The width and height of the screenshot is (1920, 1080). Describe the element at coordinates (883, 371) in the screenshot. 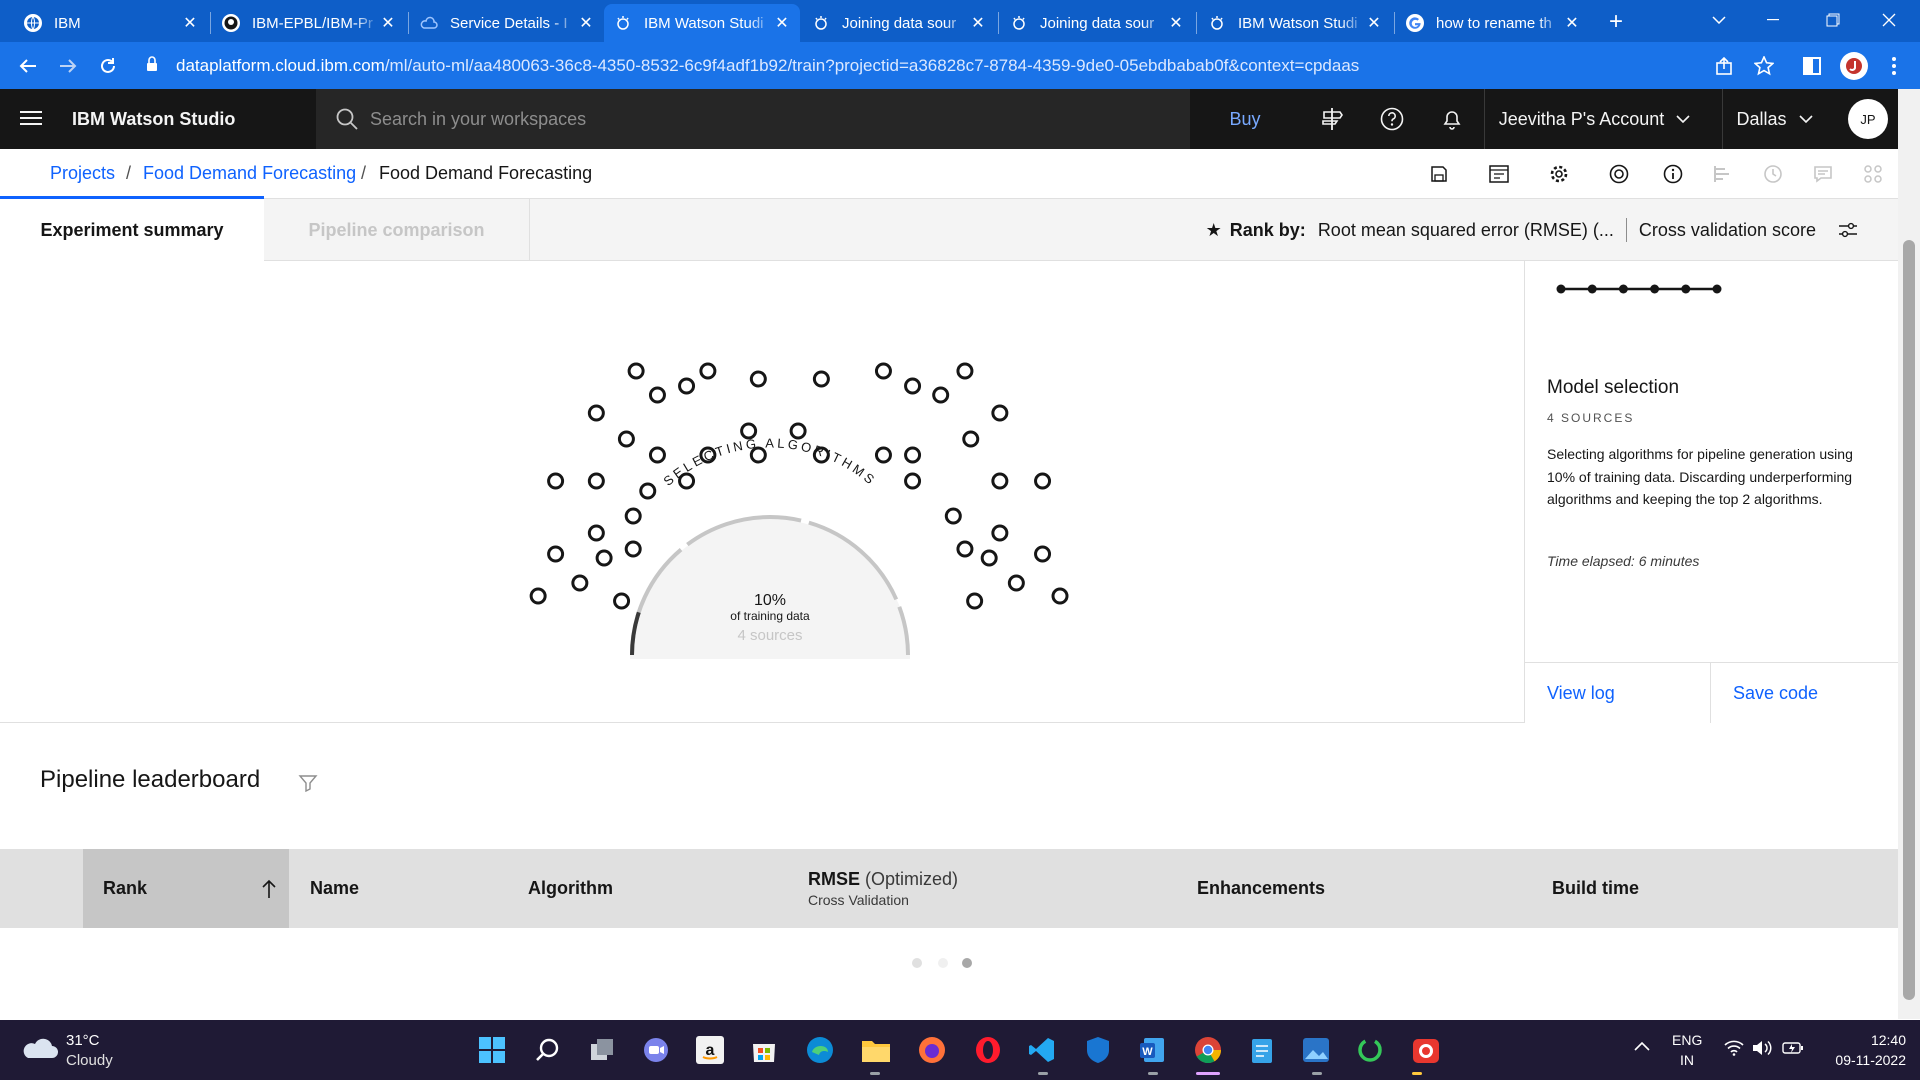

I see `algorithm-node` at that location.